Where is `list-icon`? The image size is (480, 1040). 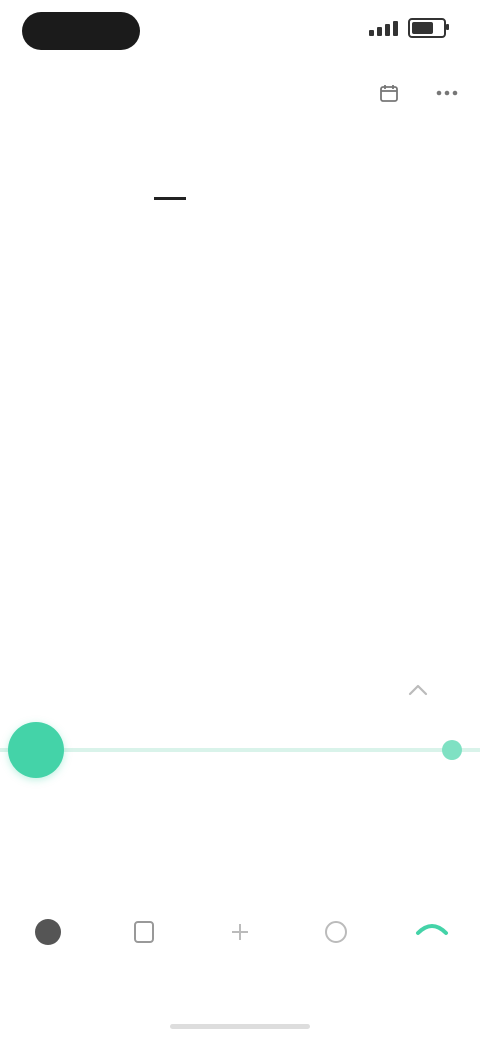
list-icon is located at coordinates (144, 932).